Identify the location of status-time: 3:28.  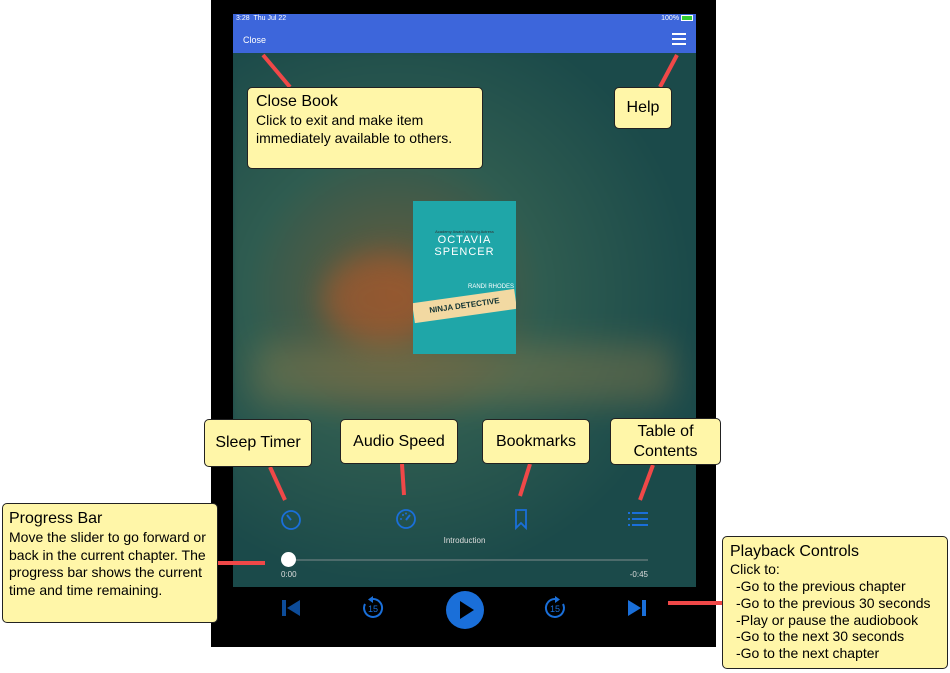
(243, 18).